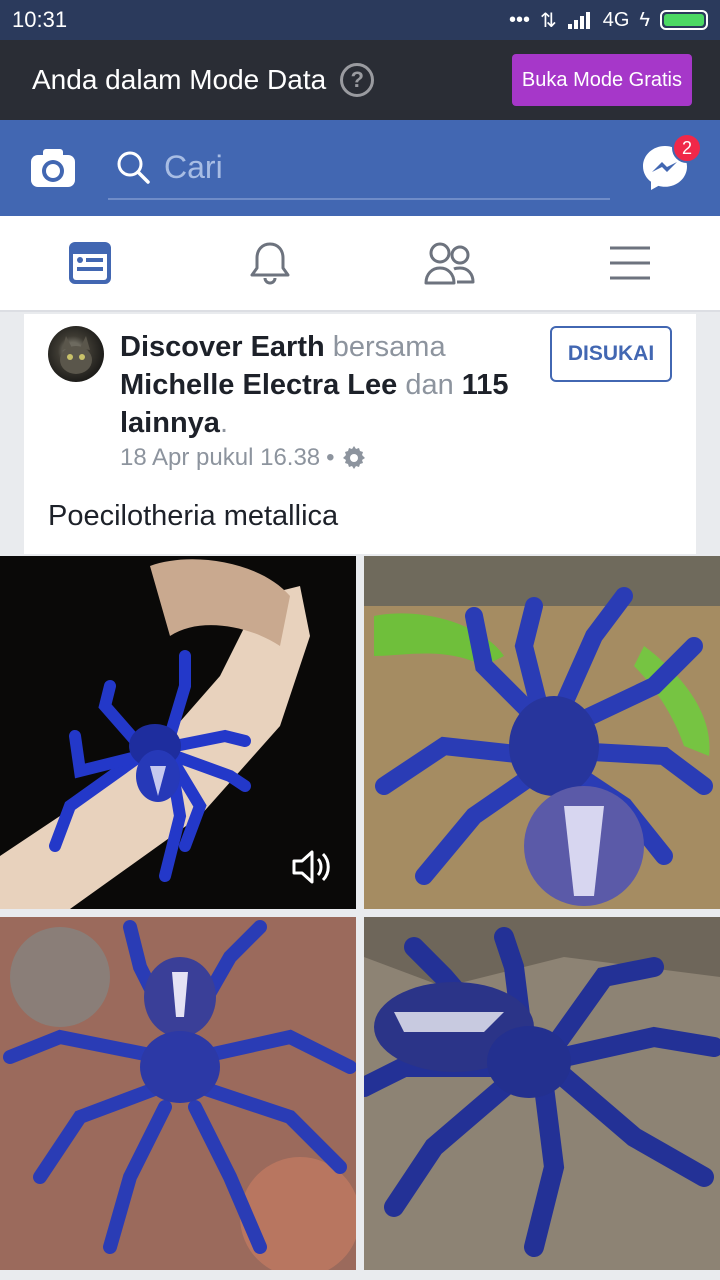 The width and height of the screenshot is (720, 1280). What do you see at coordinates (312, 867) in the screenshot?
I see `sound-icon` at bounding box center [312, 867].